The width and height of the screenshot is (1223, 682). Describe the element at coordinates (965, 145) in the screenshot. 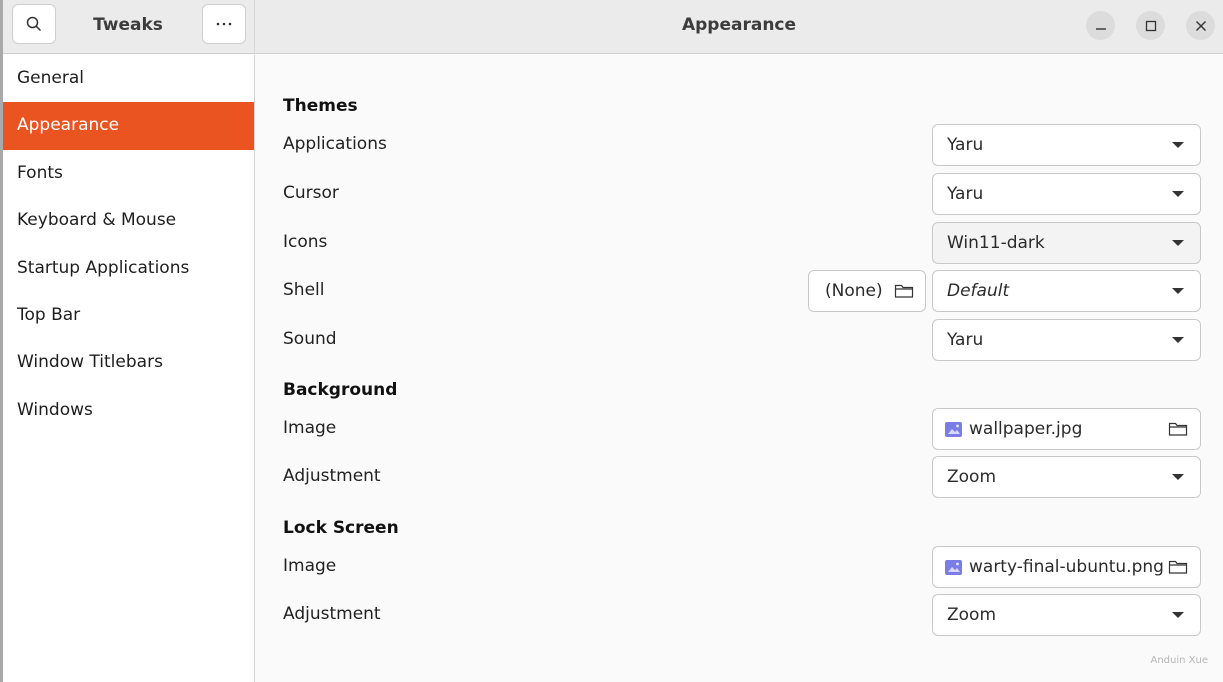

I see `applications-theme-value: Yaru` at that location.